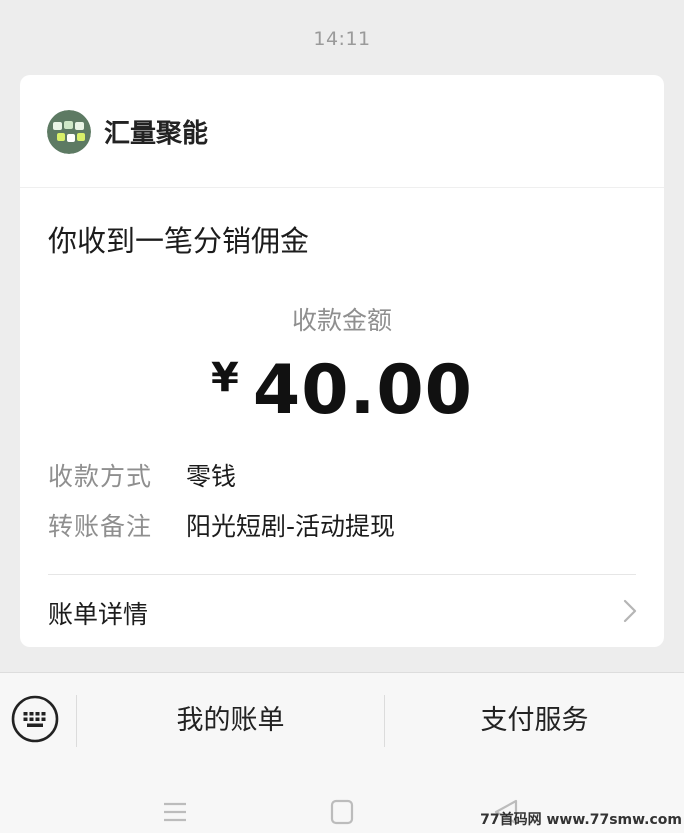  I want to click on site-watermark: 77首码网 www.77smw.com, so click(581, 820).